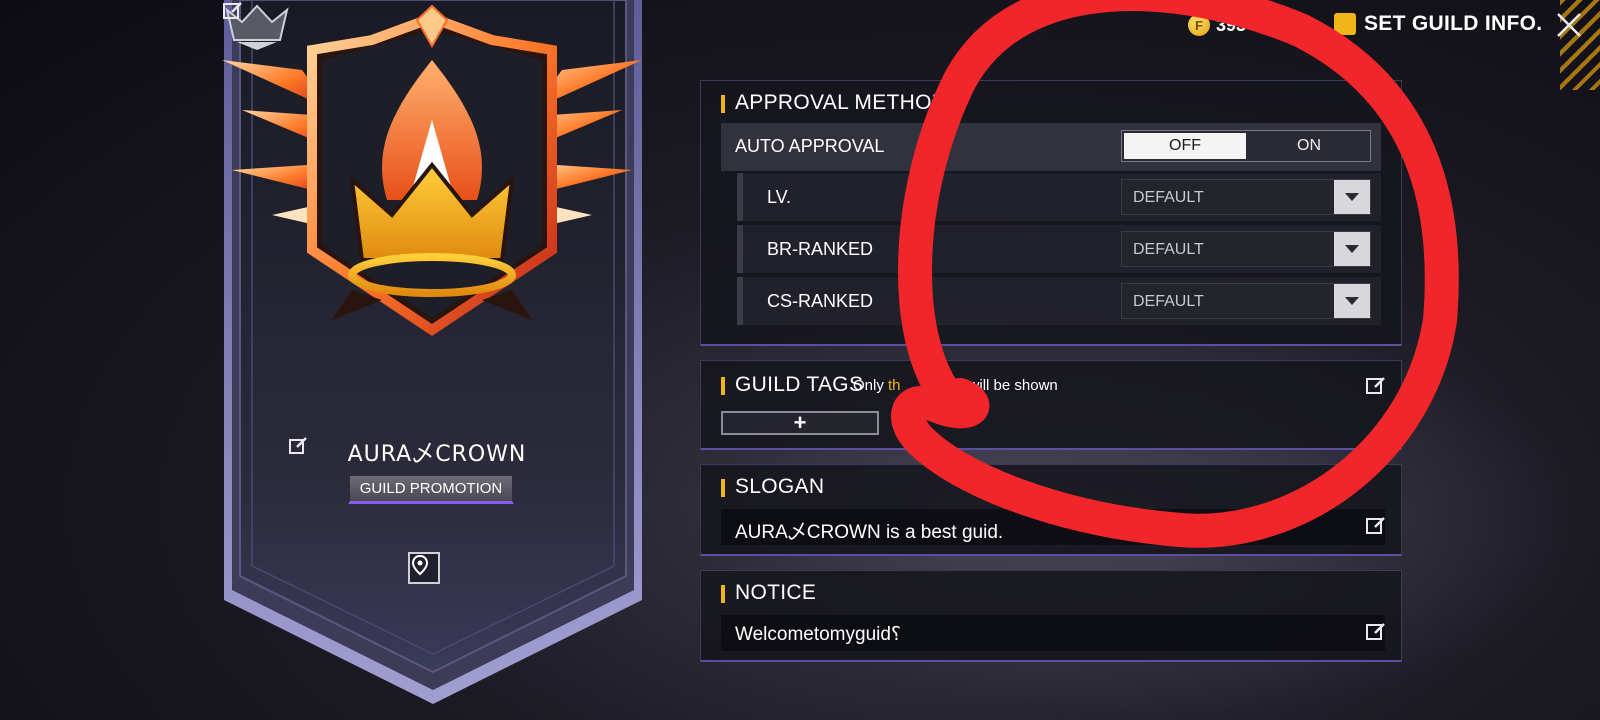 The width and height of the screenshot is (1600, 720). I want to click on lv-select: DEFAULT, so click(1246, 197).